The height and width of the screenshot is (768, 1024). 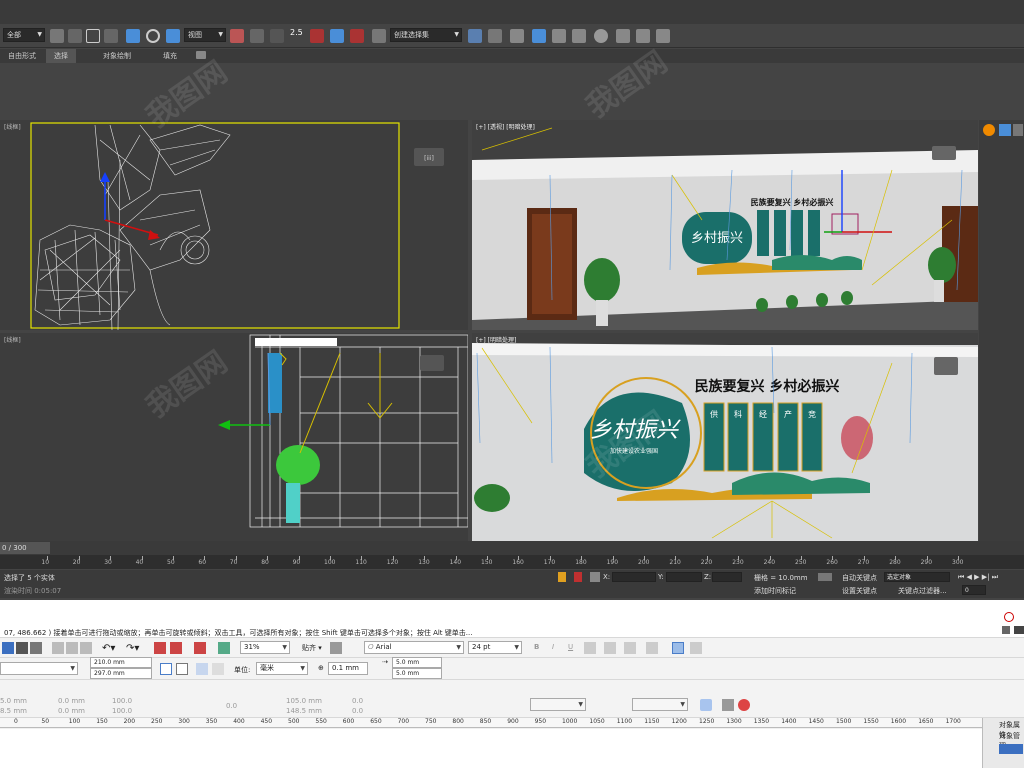 I want to click on x-coord-field, so click(x=634, y=577).